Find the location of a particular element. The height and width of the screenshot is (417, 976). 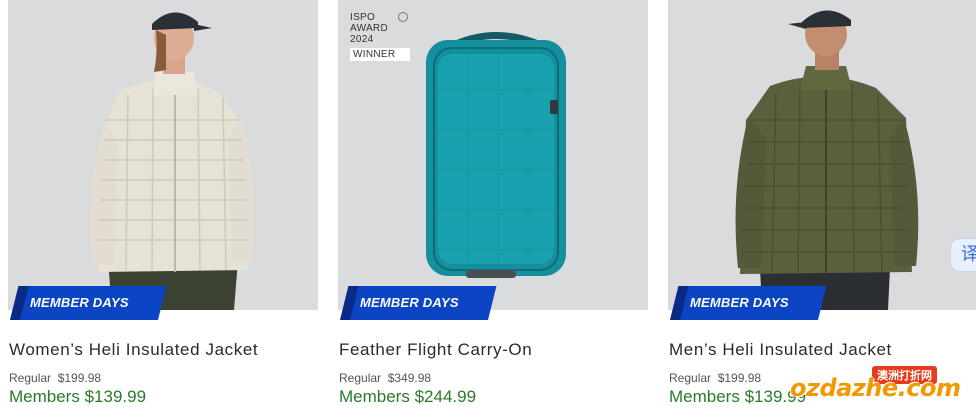

members-price-value: $139.99 is located at coordinates (115, 396).